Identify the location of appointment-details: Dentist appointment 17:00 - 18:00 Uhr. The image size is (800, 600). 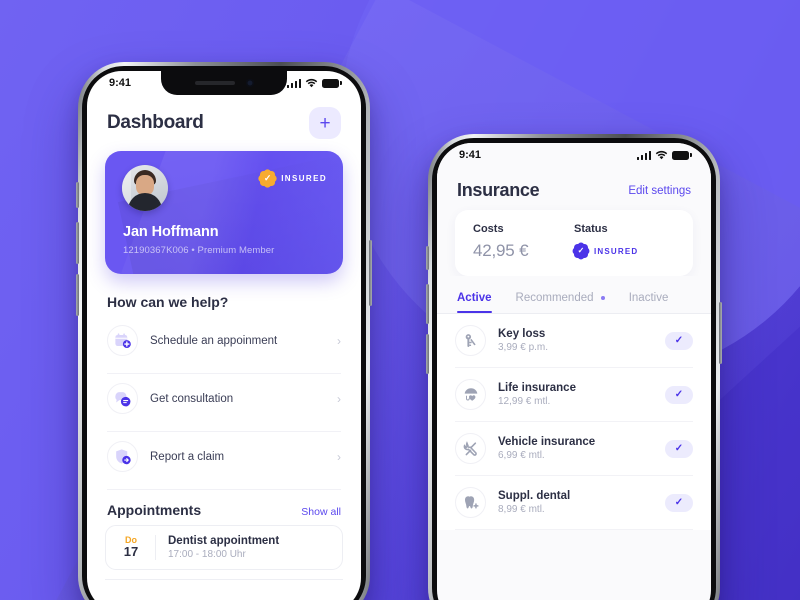
(223, 547).